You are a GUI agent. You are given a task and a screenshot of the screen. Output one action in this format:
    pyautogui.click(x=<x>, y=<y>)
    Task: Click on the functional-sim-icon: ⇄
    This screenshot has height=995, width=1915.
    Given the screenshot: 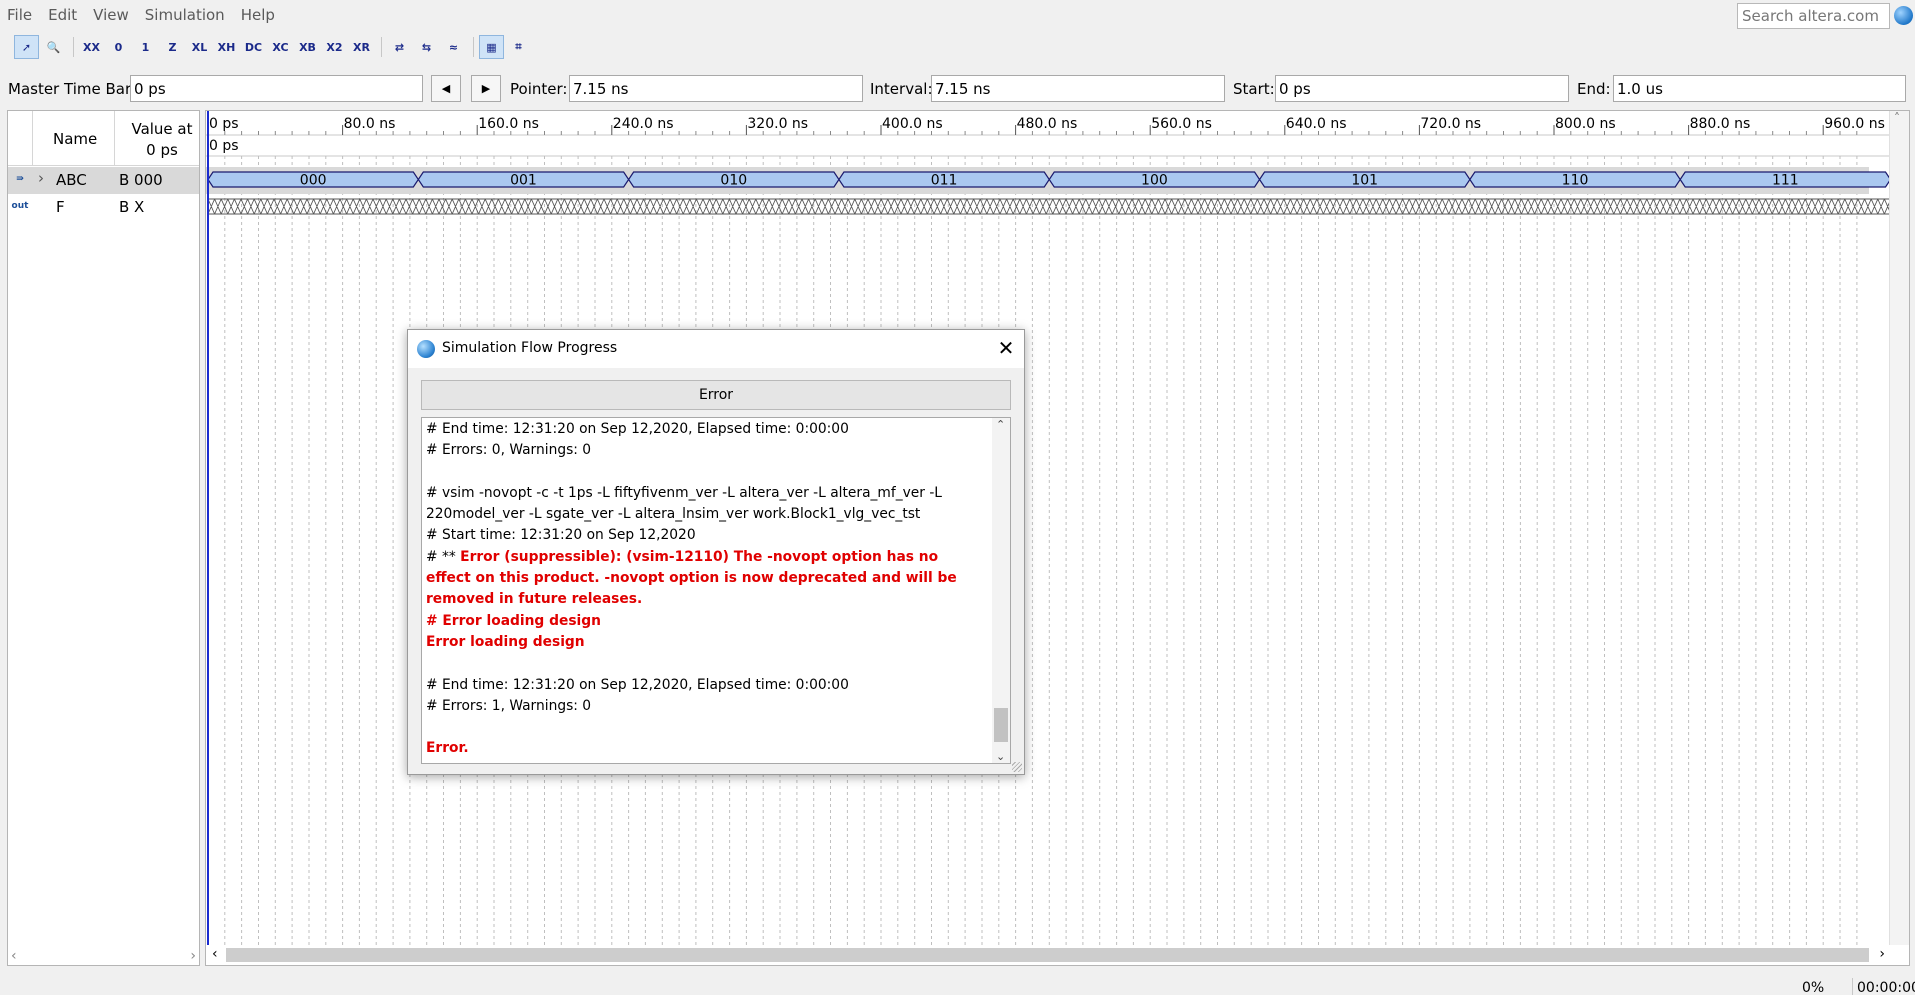 What is the action you would take?
    pyautogui.click(x=399, y=47)
    